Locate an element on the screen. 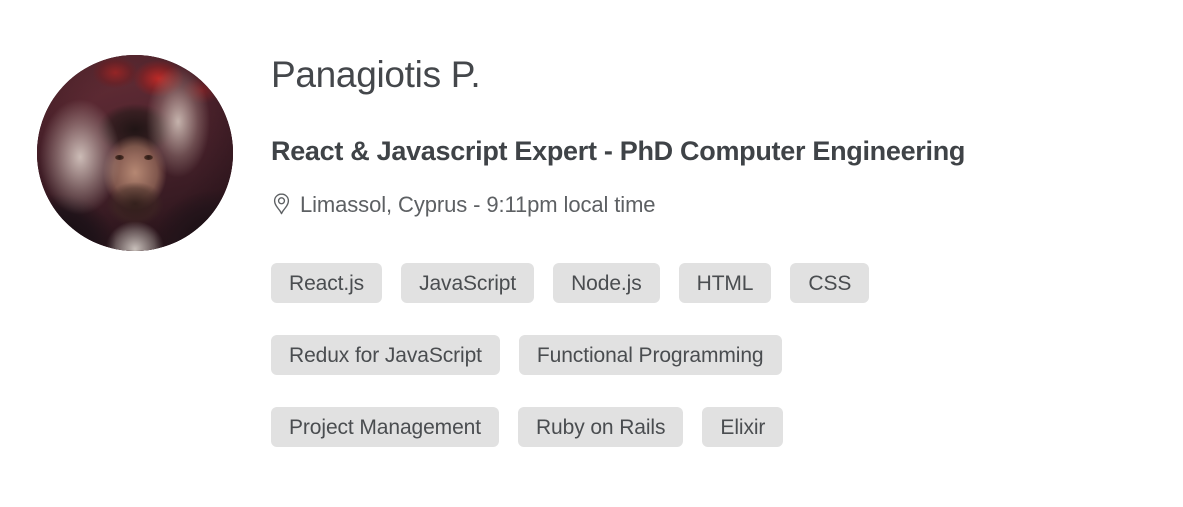 The image size is (1183, 507). skill-tag-row: Project Management Ruby on Rails Elixir is located at coordinates (570, 427).